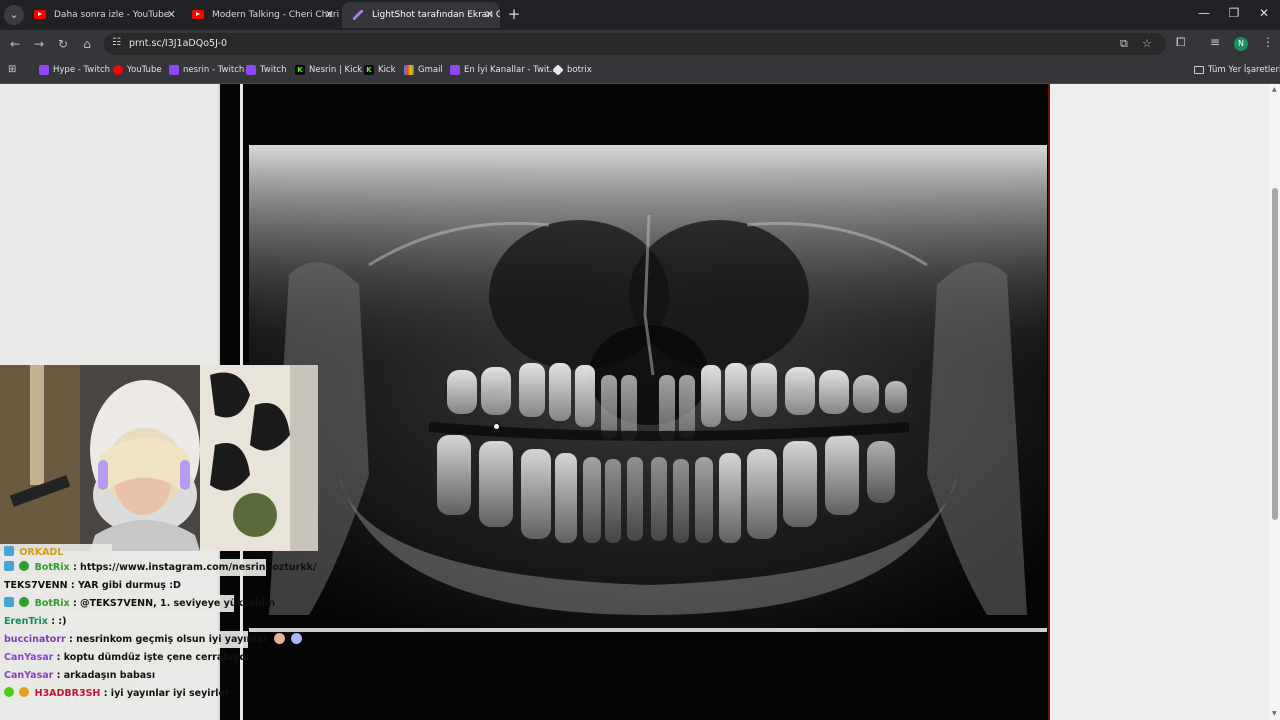 This screenshot has height=720, width=1280. What do you see at coordinates (9, 692) in the screenshot?
I see `plus-badge-icon` at bounding box center [9, 692].